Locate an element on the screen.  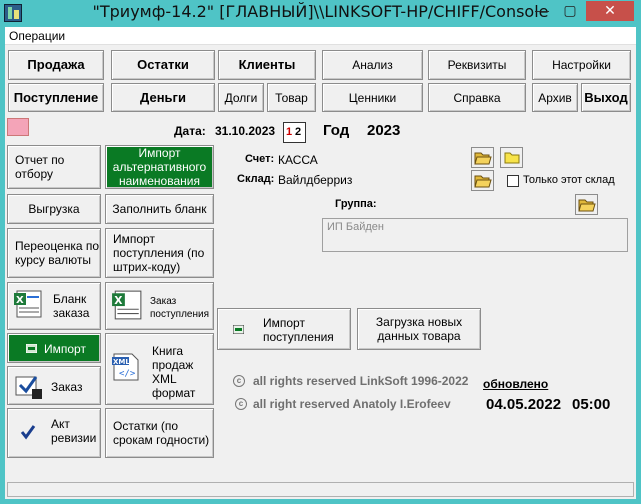
checkmark-icon is located at coordinates (28, 432).